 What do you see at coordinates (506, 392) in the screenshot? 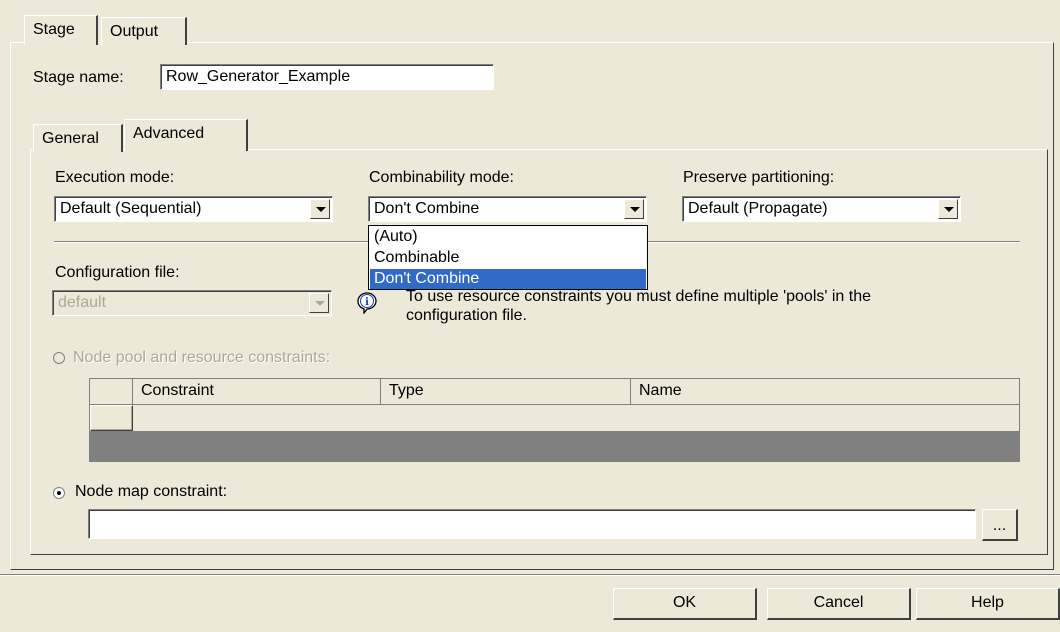
I see `grid-header-type: Type` at bounding box center [506, 392].